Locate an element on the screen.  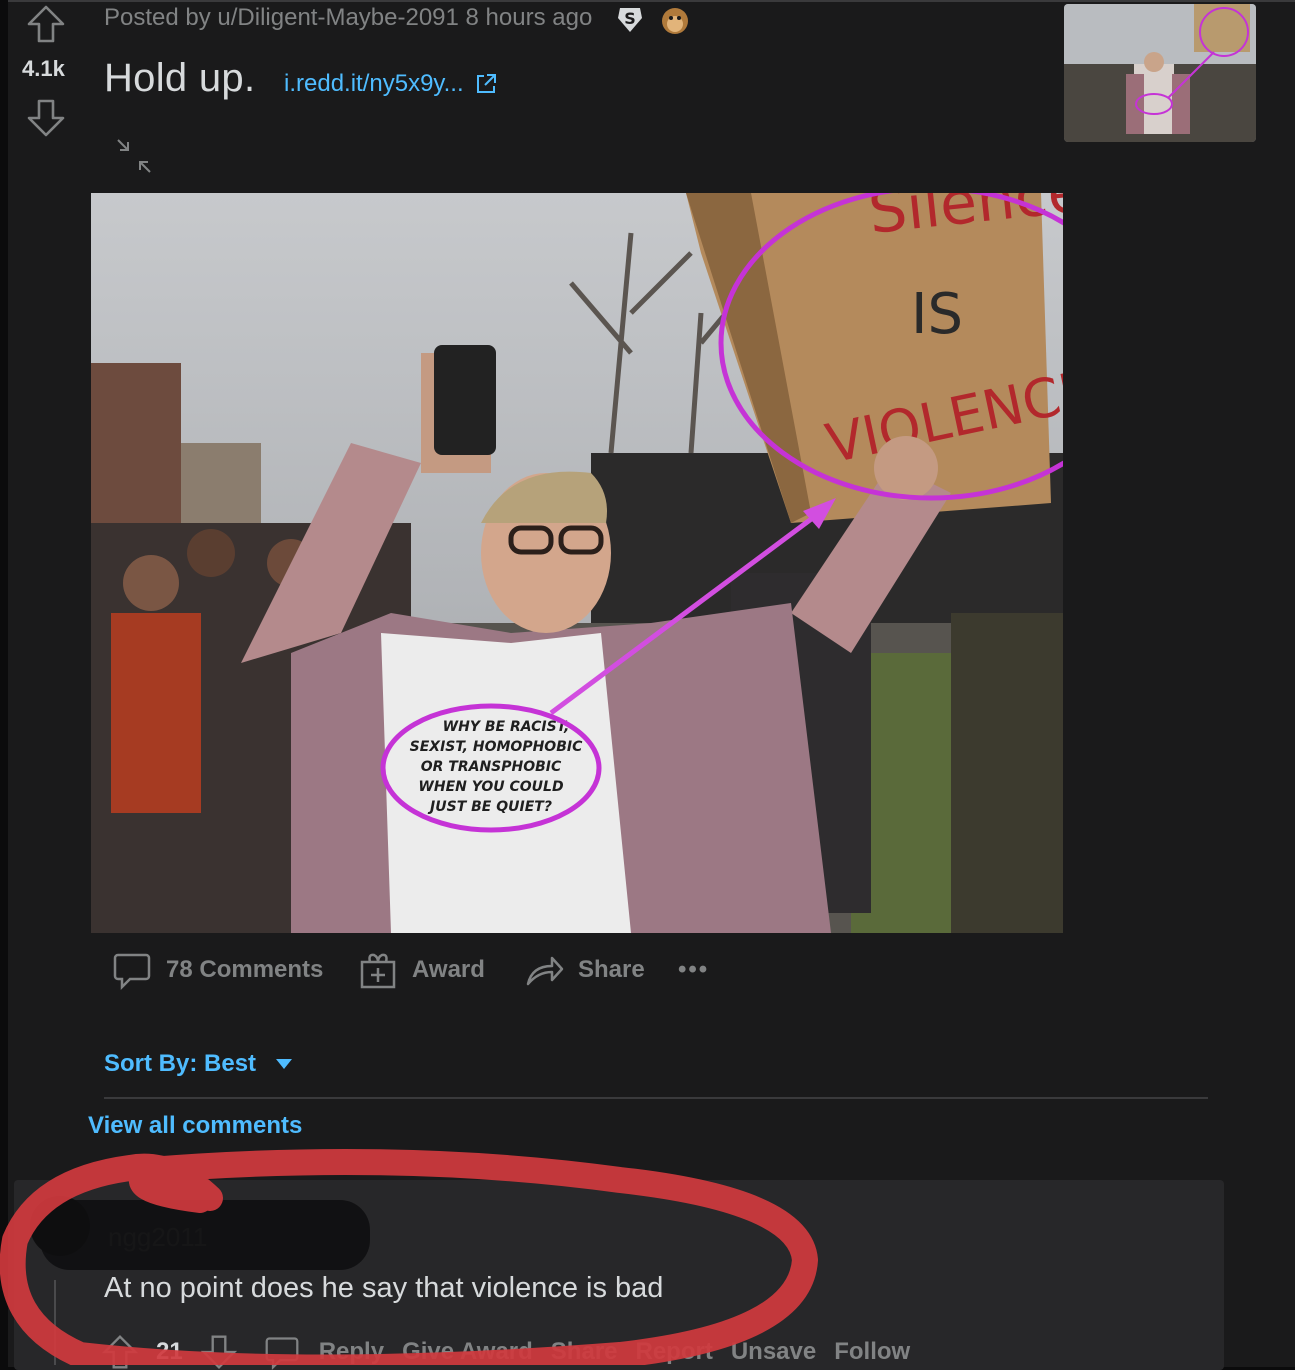
upvote-button is located at coordinates (46, 24).